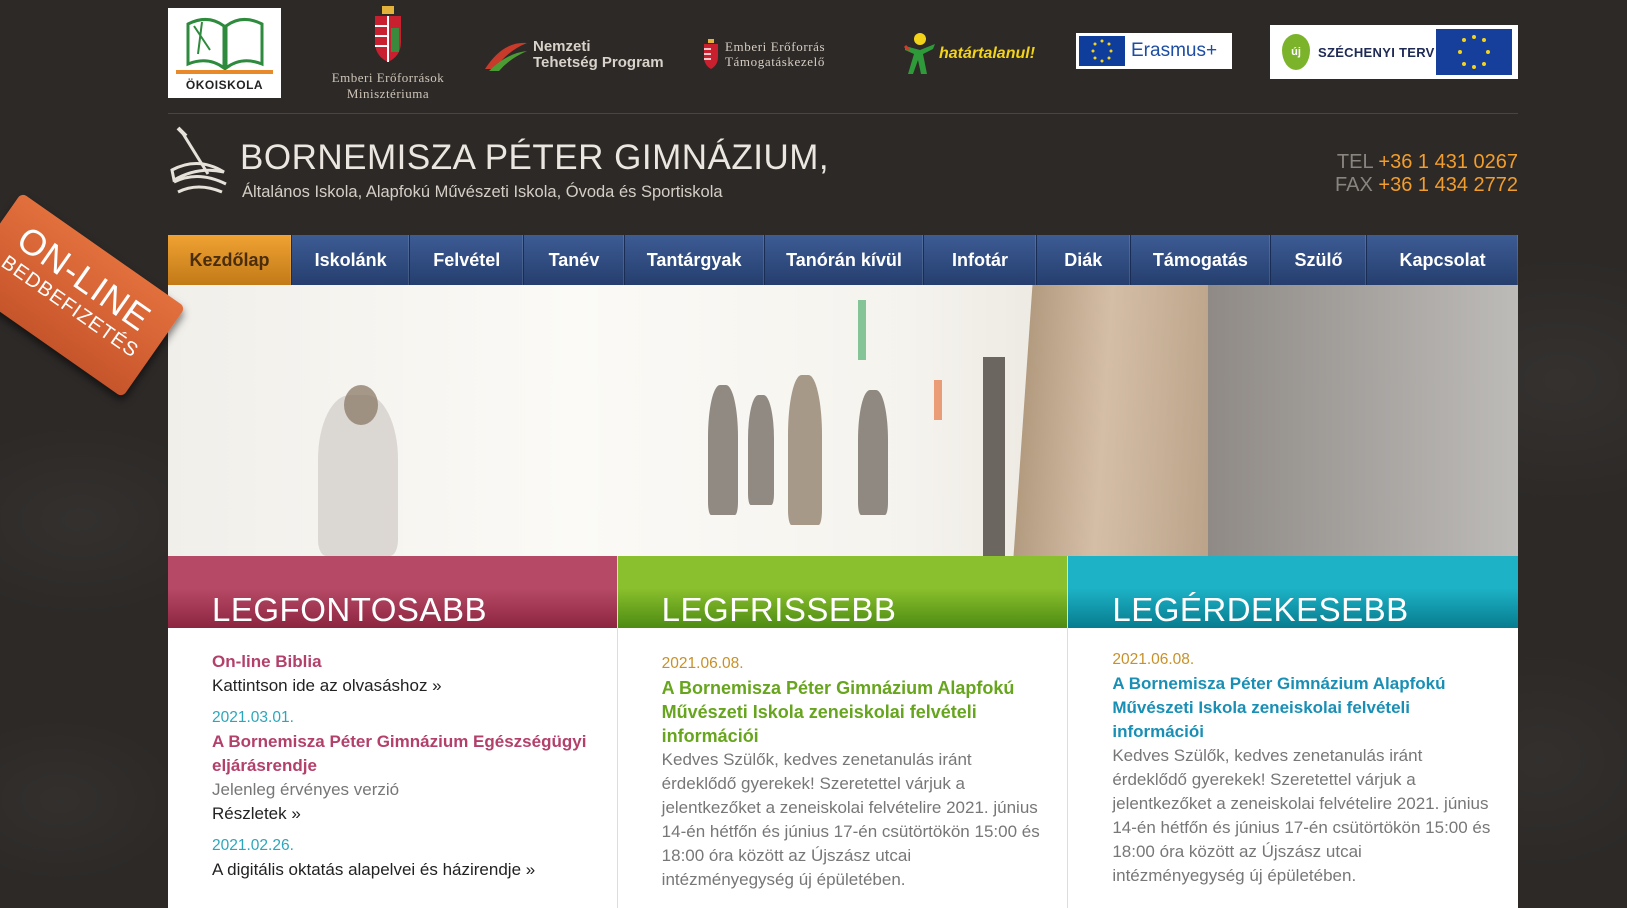 Image resolution: width=1627 pixels, height=908 pixels. Describe the element at coordinates (1123, 420) in the screenshot. I see `hero-doorframe` at that location.